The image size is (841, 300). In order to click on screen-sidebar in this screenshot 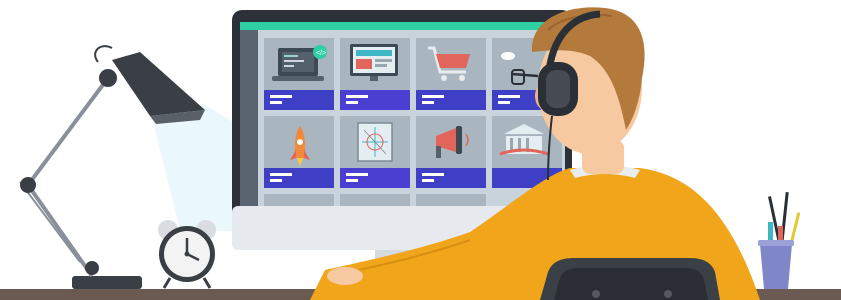, I will do `click(249, 118)`.